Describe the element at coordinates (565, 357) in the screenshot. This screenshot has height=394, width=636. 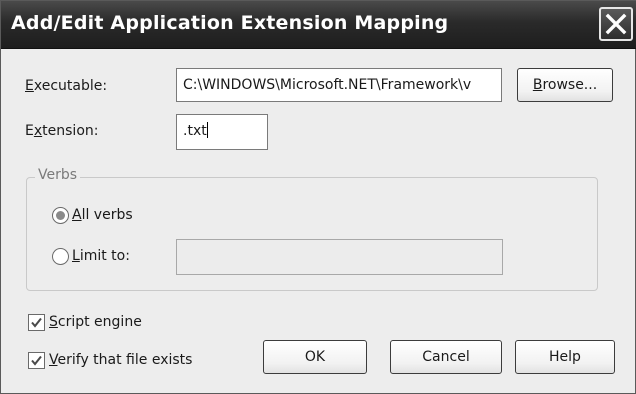
I see `help-button: Help` at that location.